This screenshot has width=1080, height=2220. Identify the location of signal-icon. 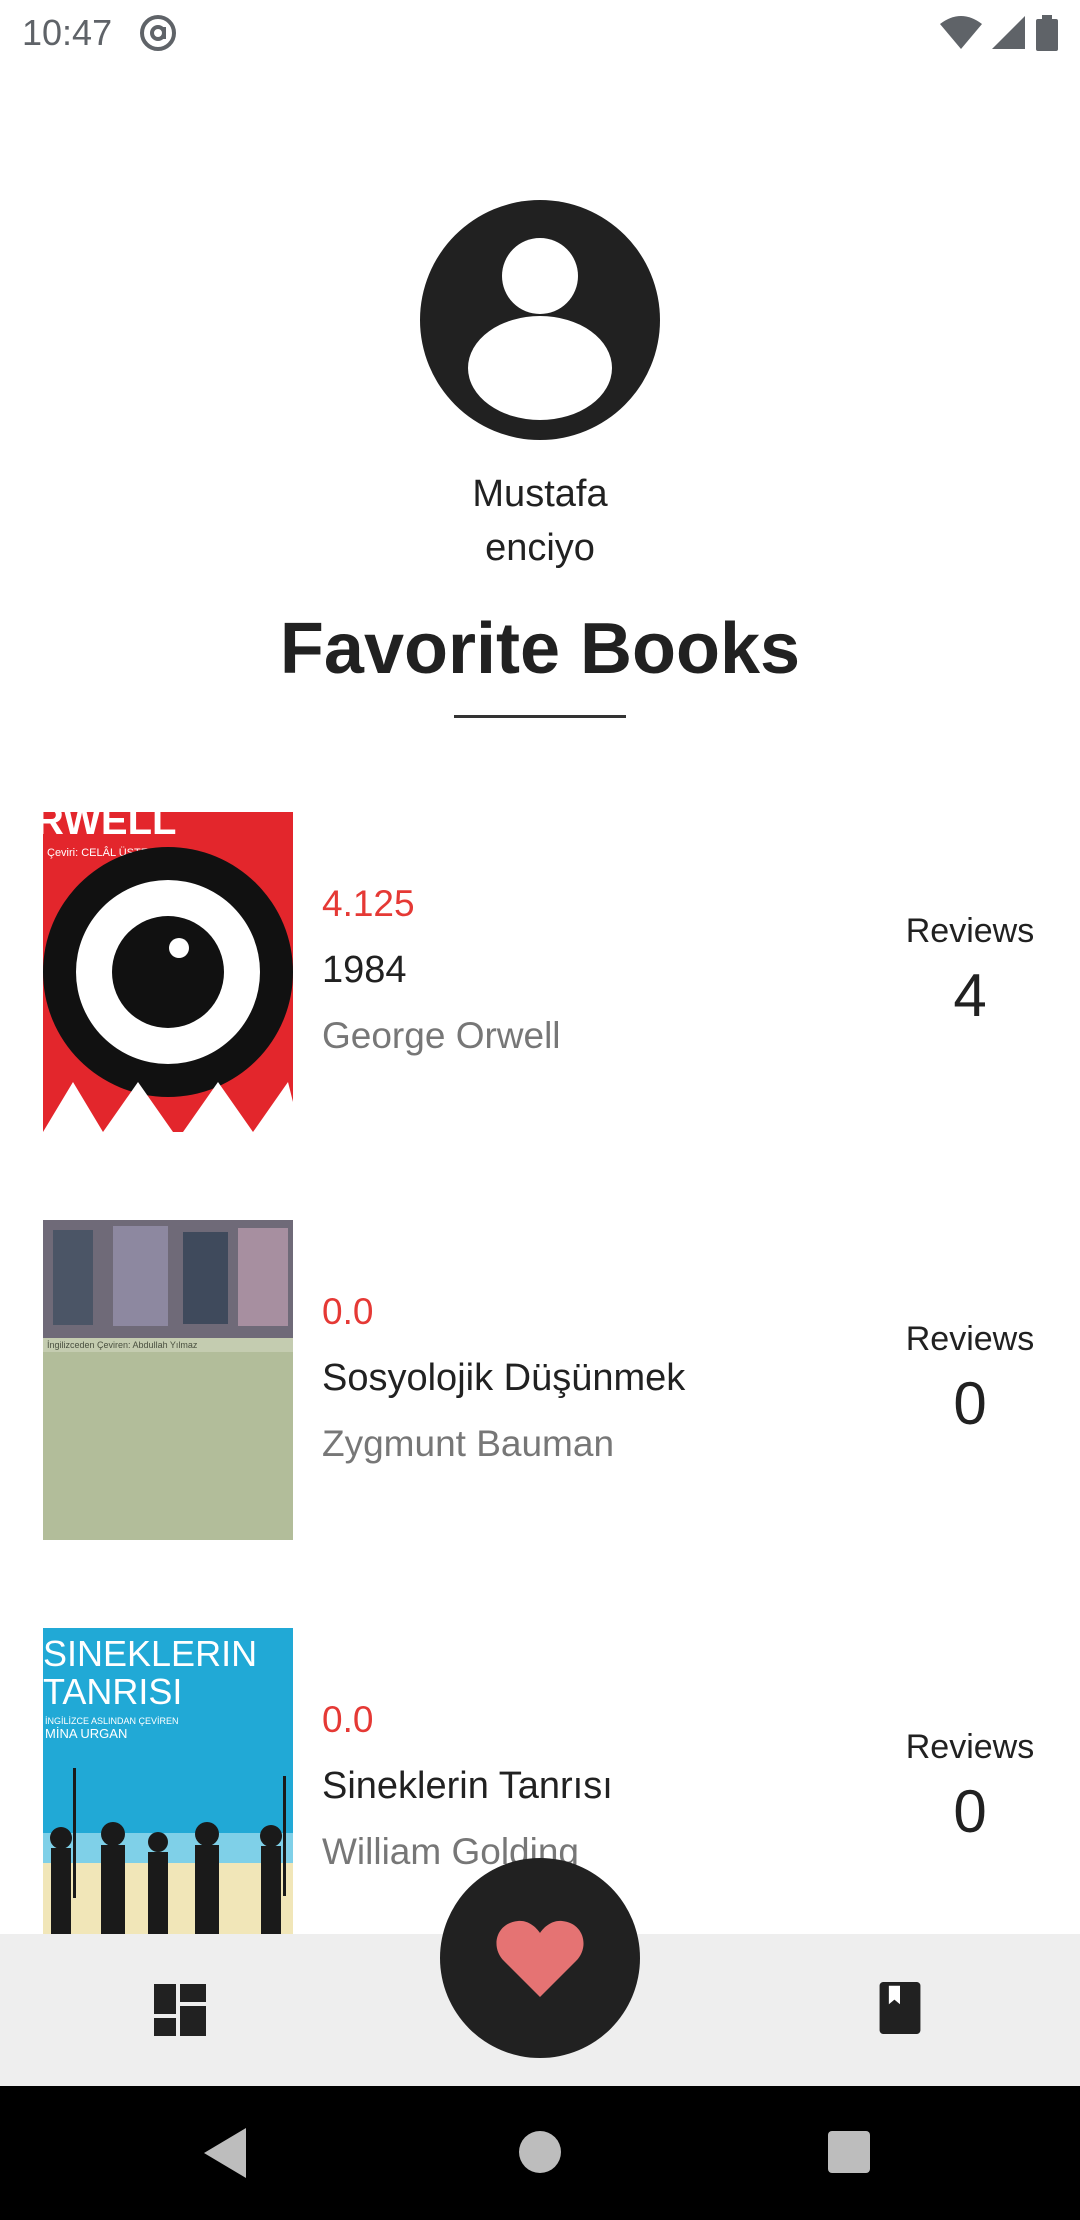
(1008, 32).